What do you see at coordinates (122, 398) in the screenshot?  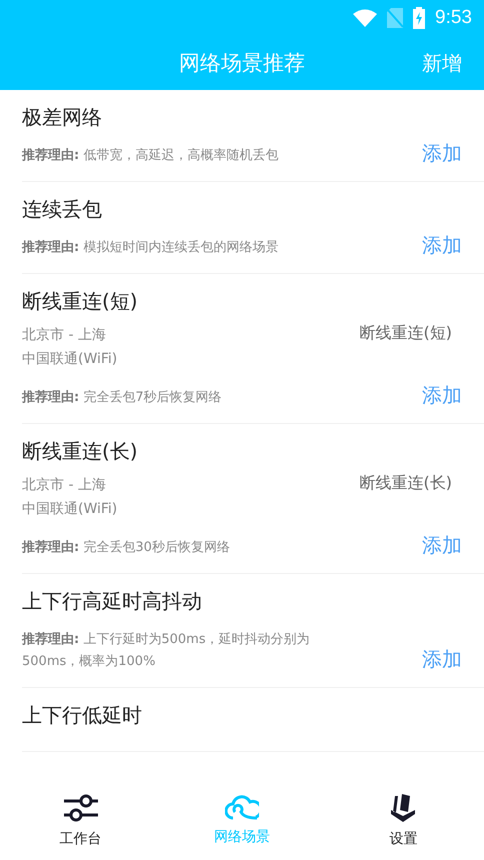 I see `recommend-reason: 推荐理由: 完全丢包7秒后恢复网络` at bounding box center [122, 398].